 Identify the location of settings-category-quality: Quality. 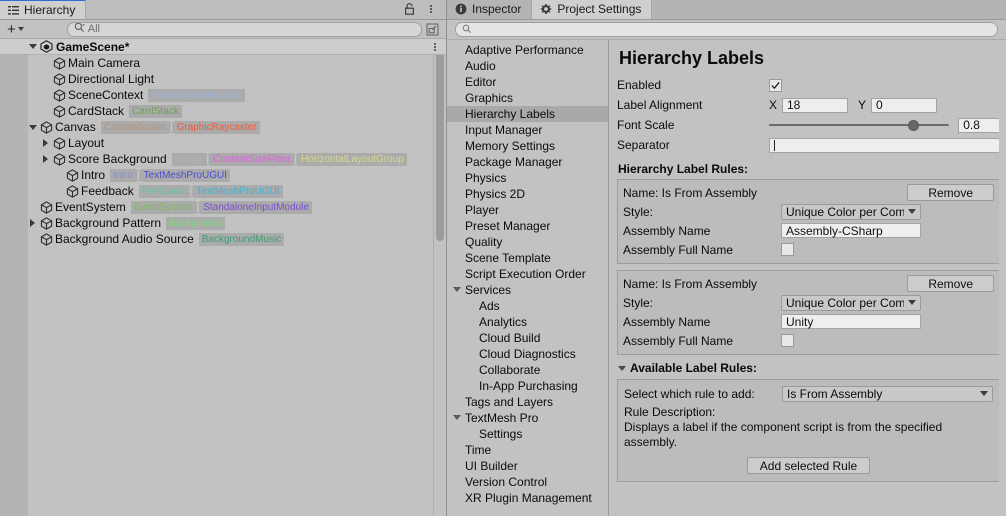
(527, 242).